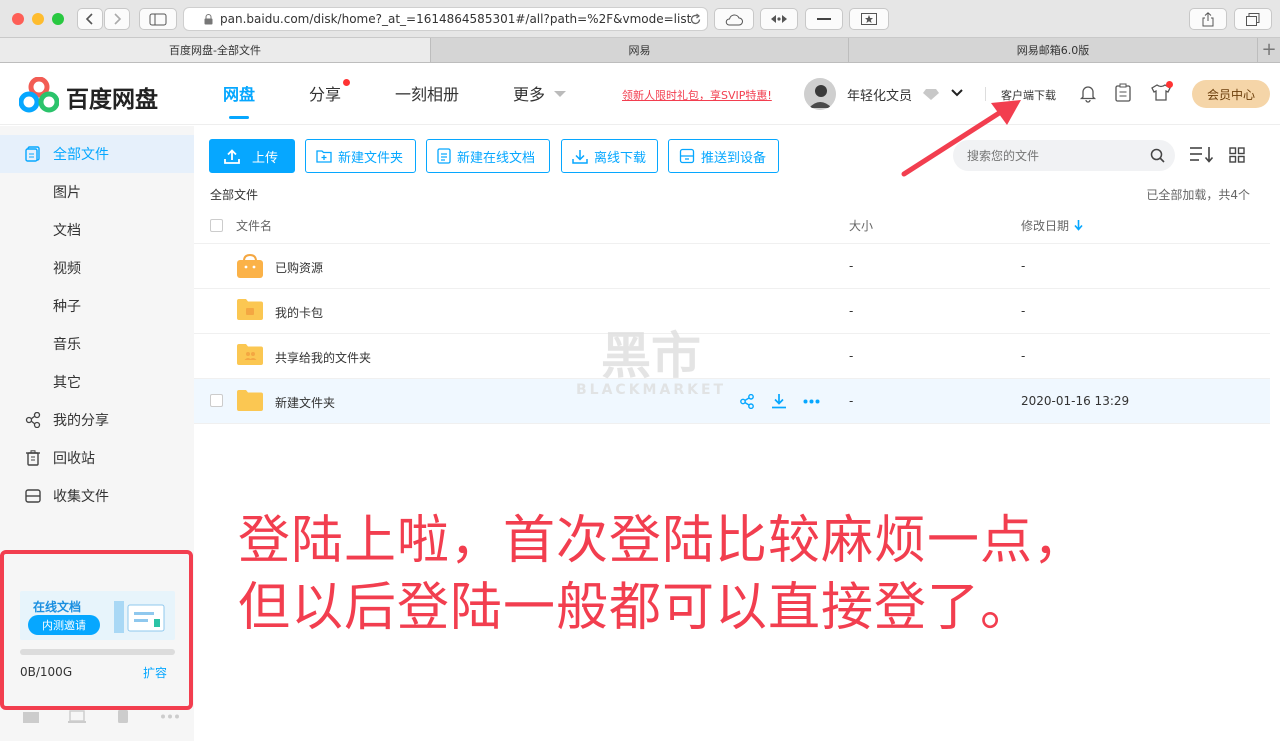  What do you see at coordinates (97, 458) in the screenshot?
I see `sidebar-item-recycle-bin: 回收站` at bounding box center [97, 458].